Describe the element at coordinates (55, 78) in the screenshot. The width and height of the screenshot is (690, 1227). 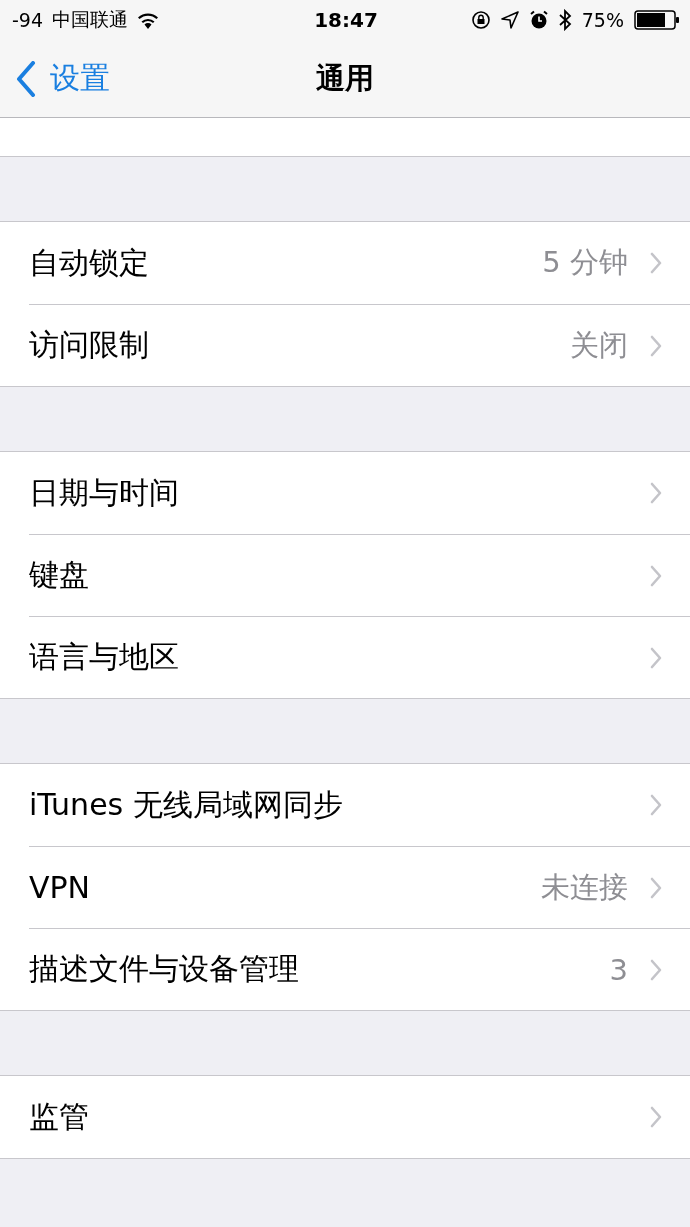
I see `back-button: 设置` at that location.